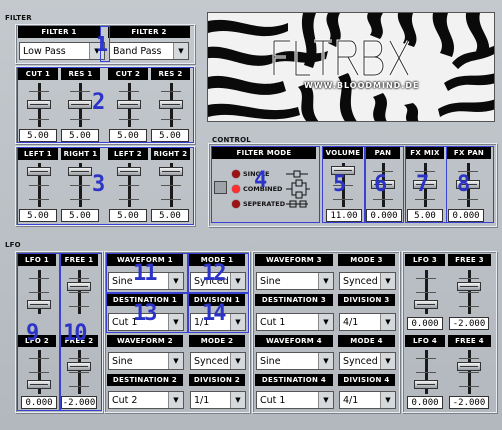 Image resolution: width=502 pixels, height=430 pixels. Describe the element at coordinates (145, 341) in the screenshot. I see `waveform2-header: WAVEFORM 2` at that location.